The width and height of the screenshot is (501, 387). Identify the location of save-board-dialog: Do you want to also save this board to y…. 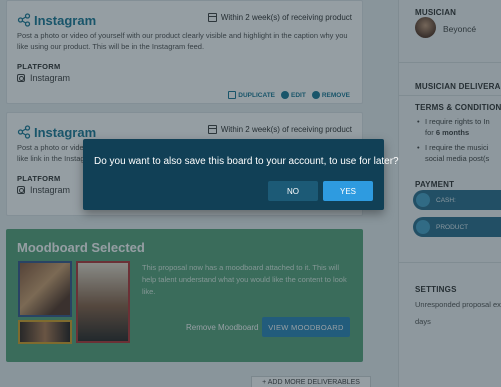
(241, 174).